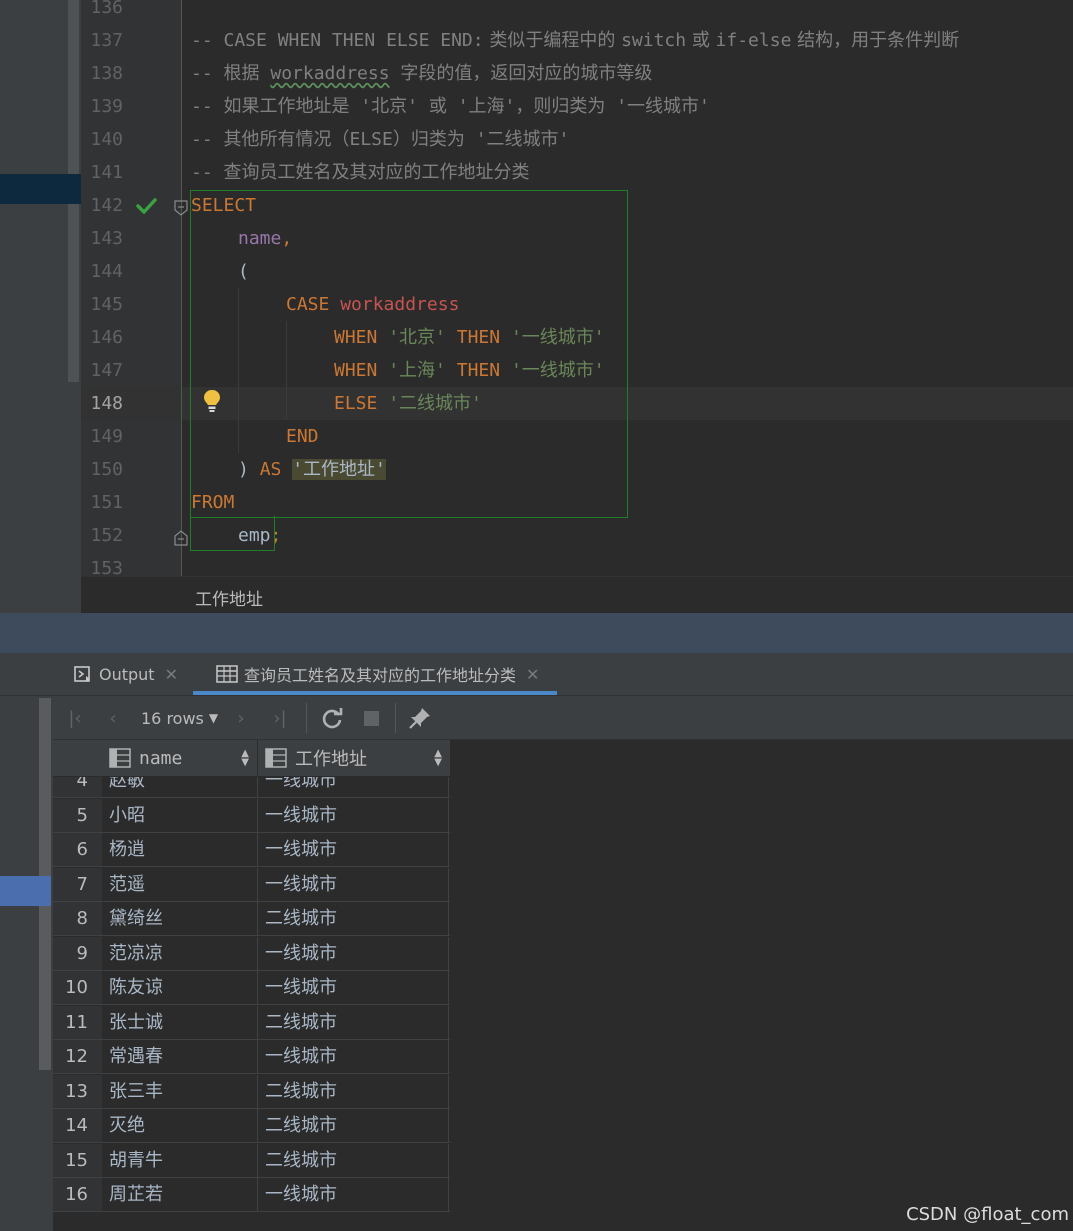 Image resolution: width=1073 pixels, height=1231 pixels. I want to click on line-number: 136, so click(106, 9).